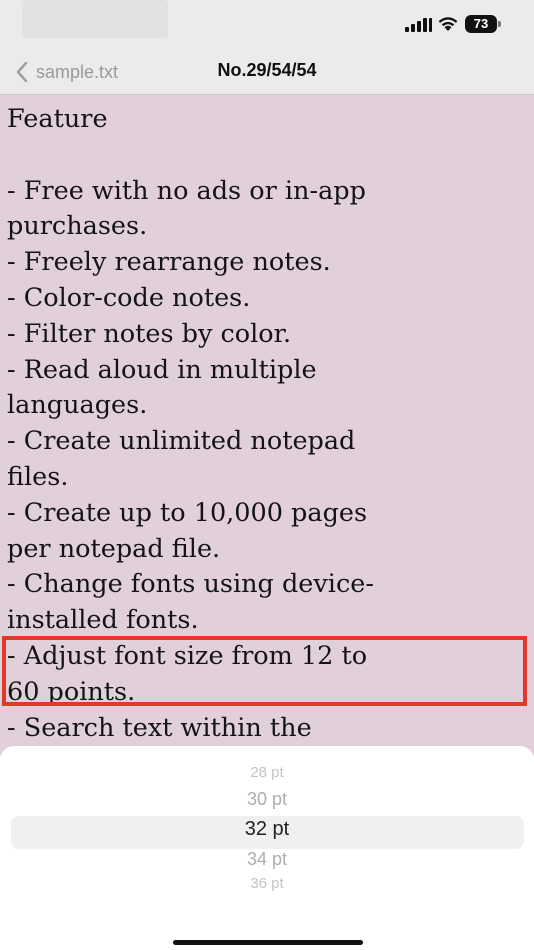 The width and height of the screenshot is (534, 950). What do you see at coordinates (103, 620) in the screenshot?
I see `note-line: installed fonts.` at bounding box center [103, 620].